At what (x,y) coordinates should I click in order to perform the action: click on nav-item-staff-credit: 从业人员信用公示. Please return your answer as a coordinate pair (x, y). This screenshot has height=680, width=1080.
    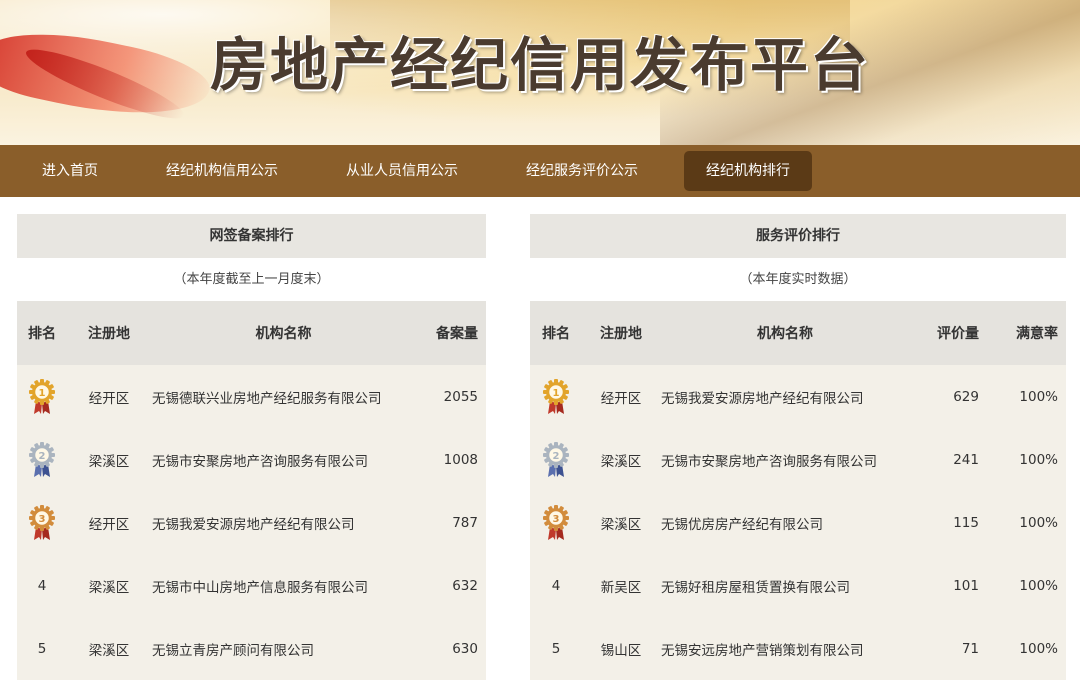
    Looking at the image, I should click on (402, 171).